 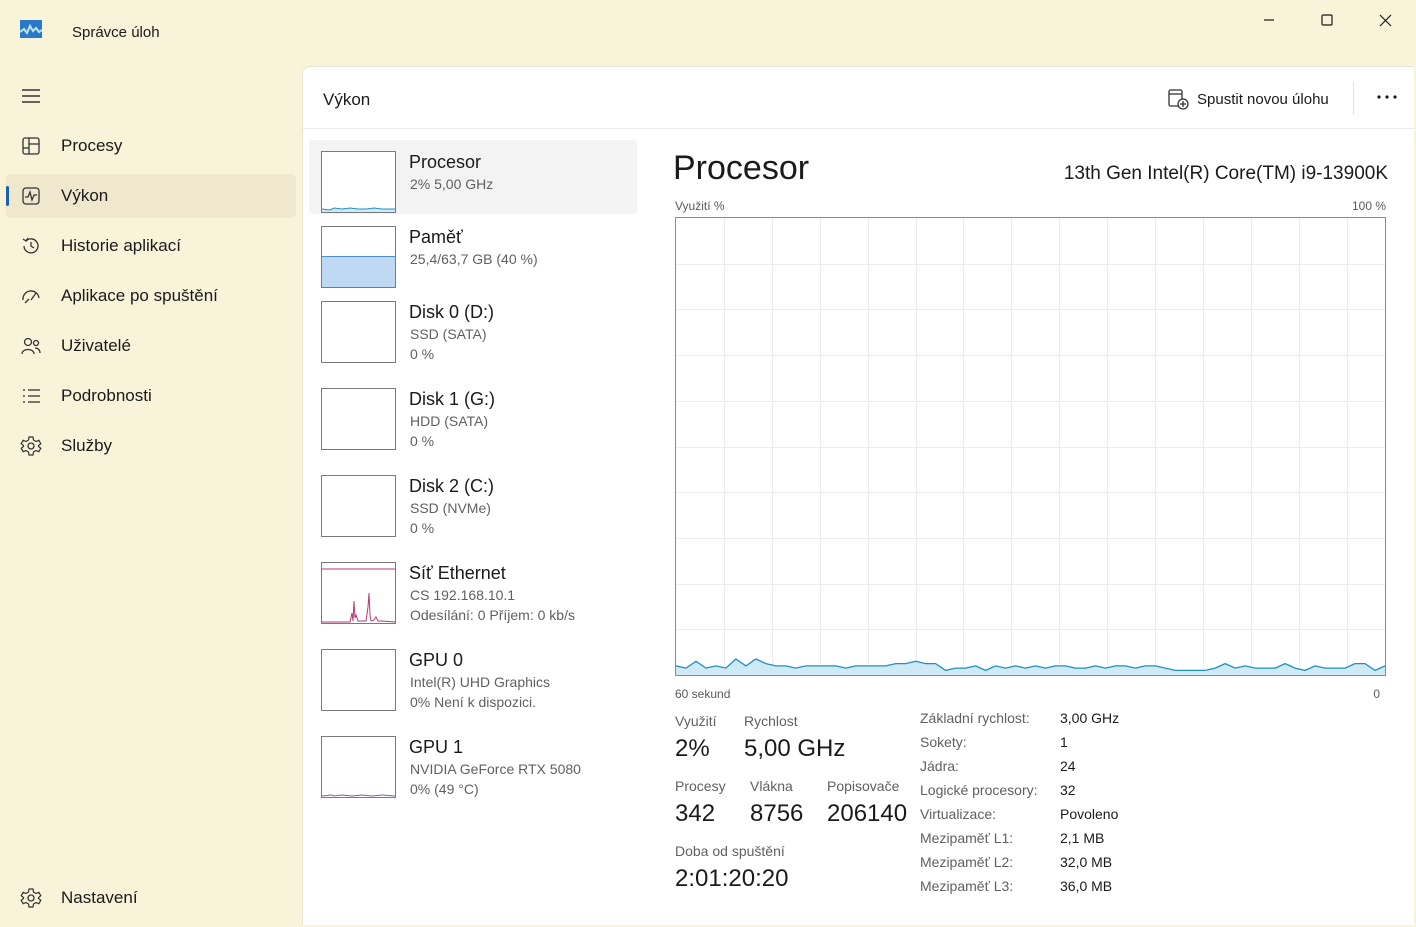 I want to click on device-item-disk1: Disk 1 (G:) HDD (SATA) 0 %, so click(x=473, y=414).